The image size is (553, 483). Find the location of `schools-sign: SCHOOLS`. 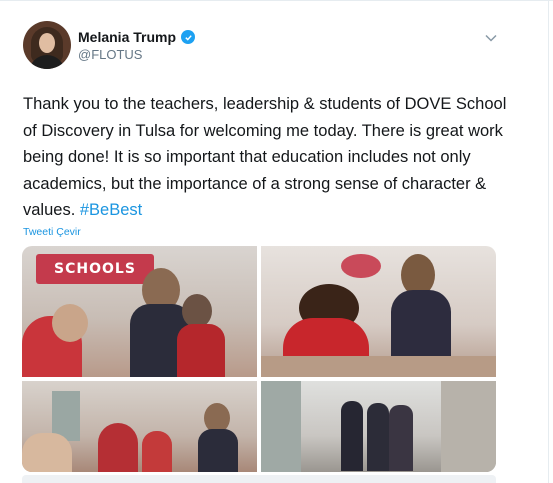

schools-sign: SCHOOLS is located at coordinates (95, 269).